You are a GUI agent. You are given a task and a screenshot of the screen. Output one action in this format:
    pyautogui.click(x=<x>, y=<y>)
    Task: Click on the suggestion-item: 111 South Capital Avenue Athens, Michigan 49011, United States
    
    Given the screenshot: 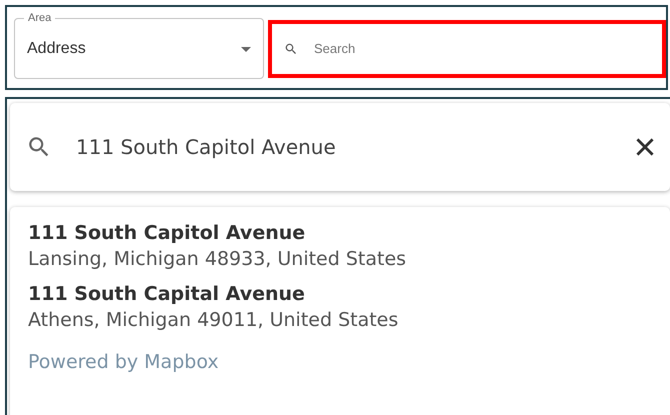 What is the action you would take?
    pyautogui.click(x=340, y=308)
    